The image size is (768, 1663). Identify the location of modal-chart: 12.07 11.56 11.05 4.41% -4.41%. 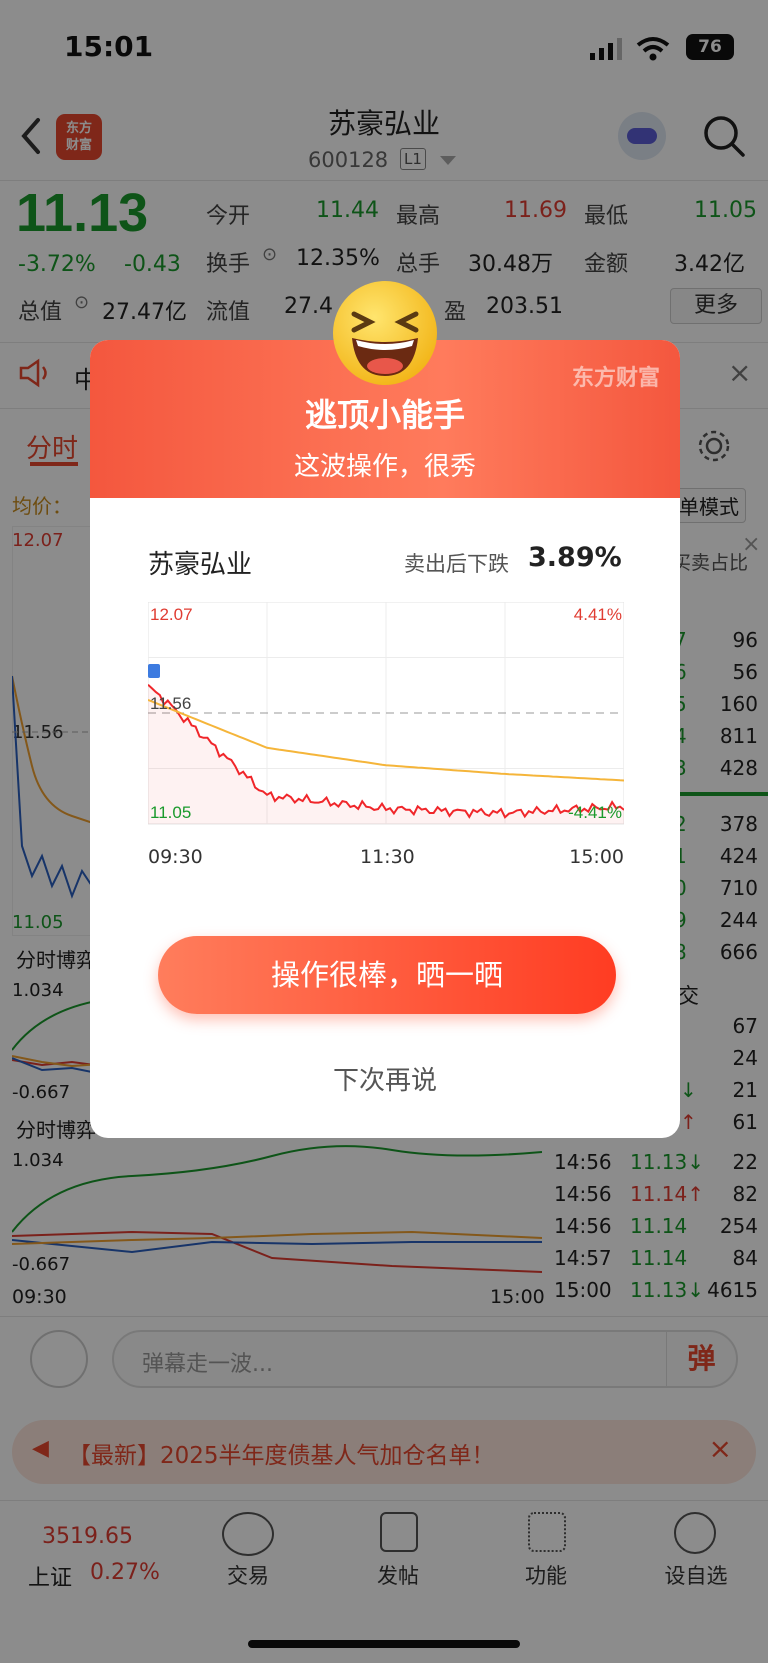
(386, 713).